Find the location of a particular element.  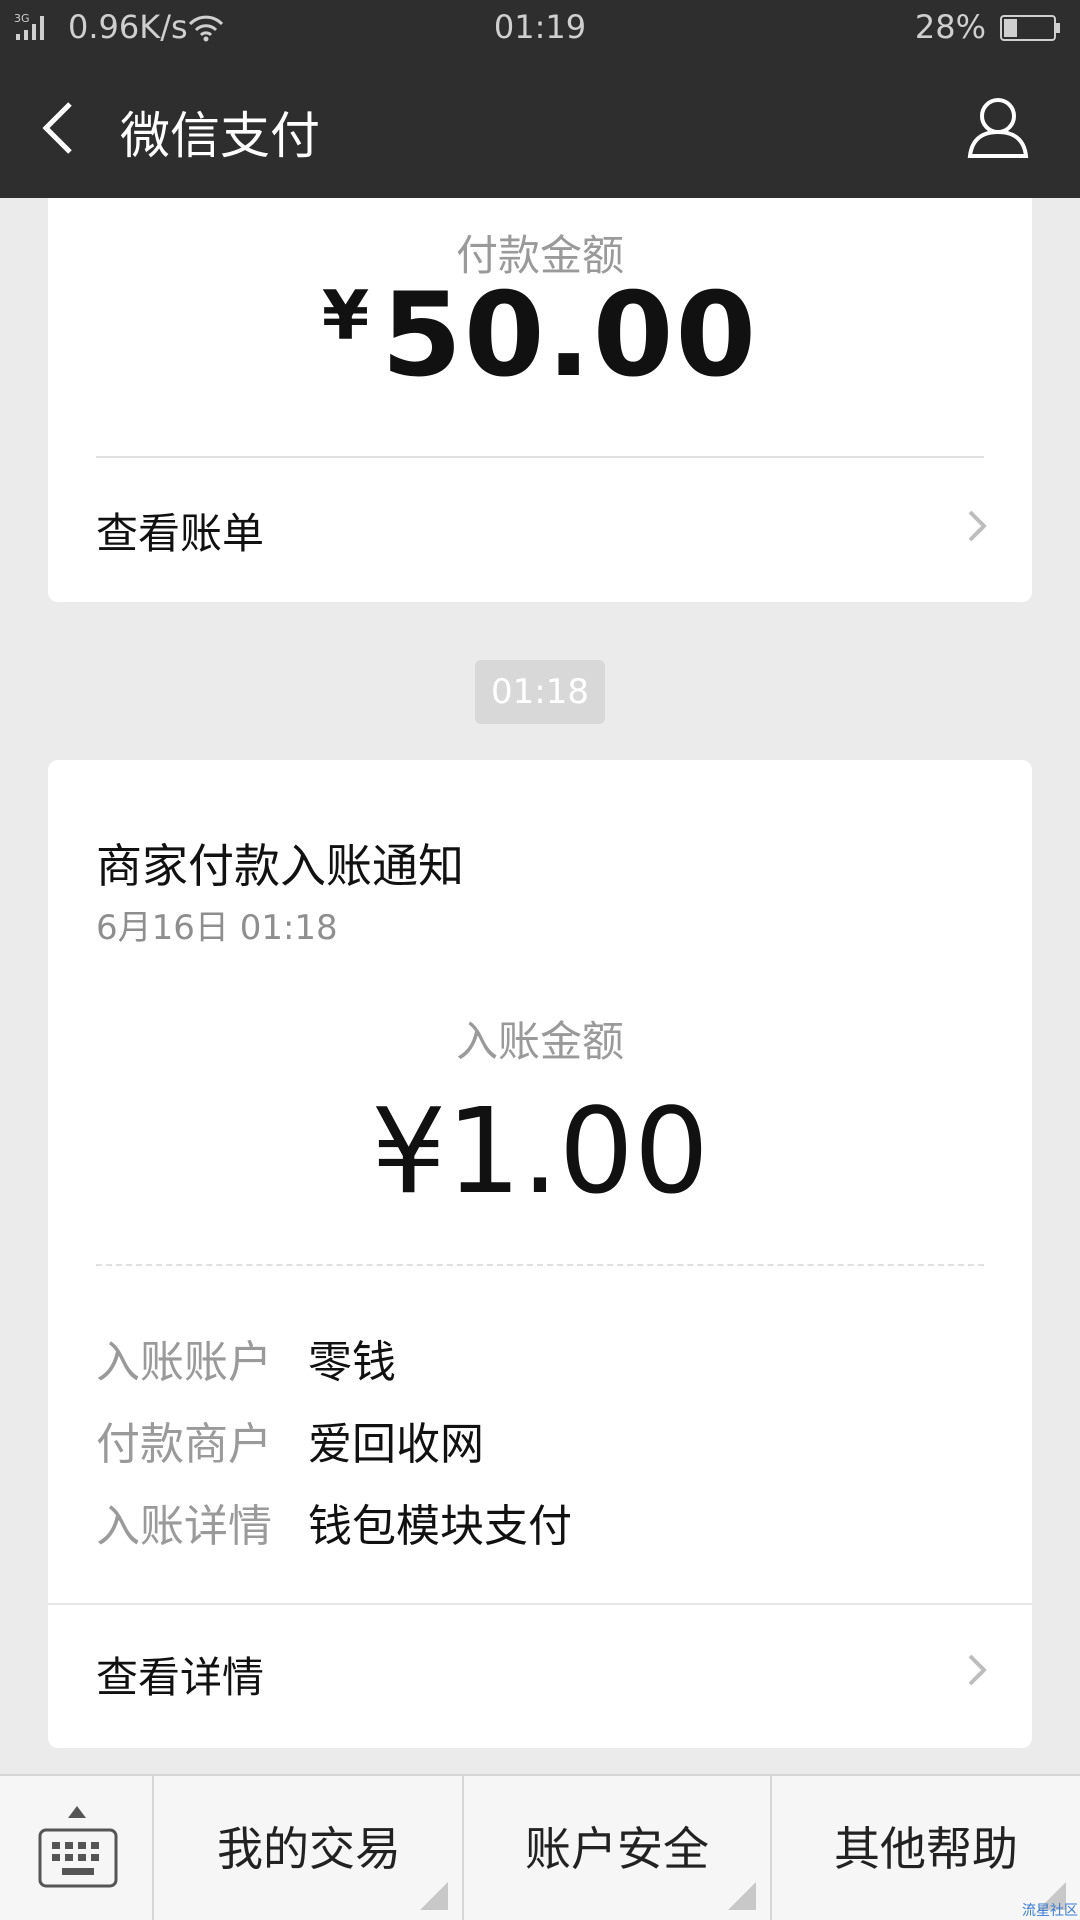

payment-amount: ¥50.00 is located at coordinates (540, 335).